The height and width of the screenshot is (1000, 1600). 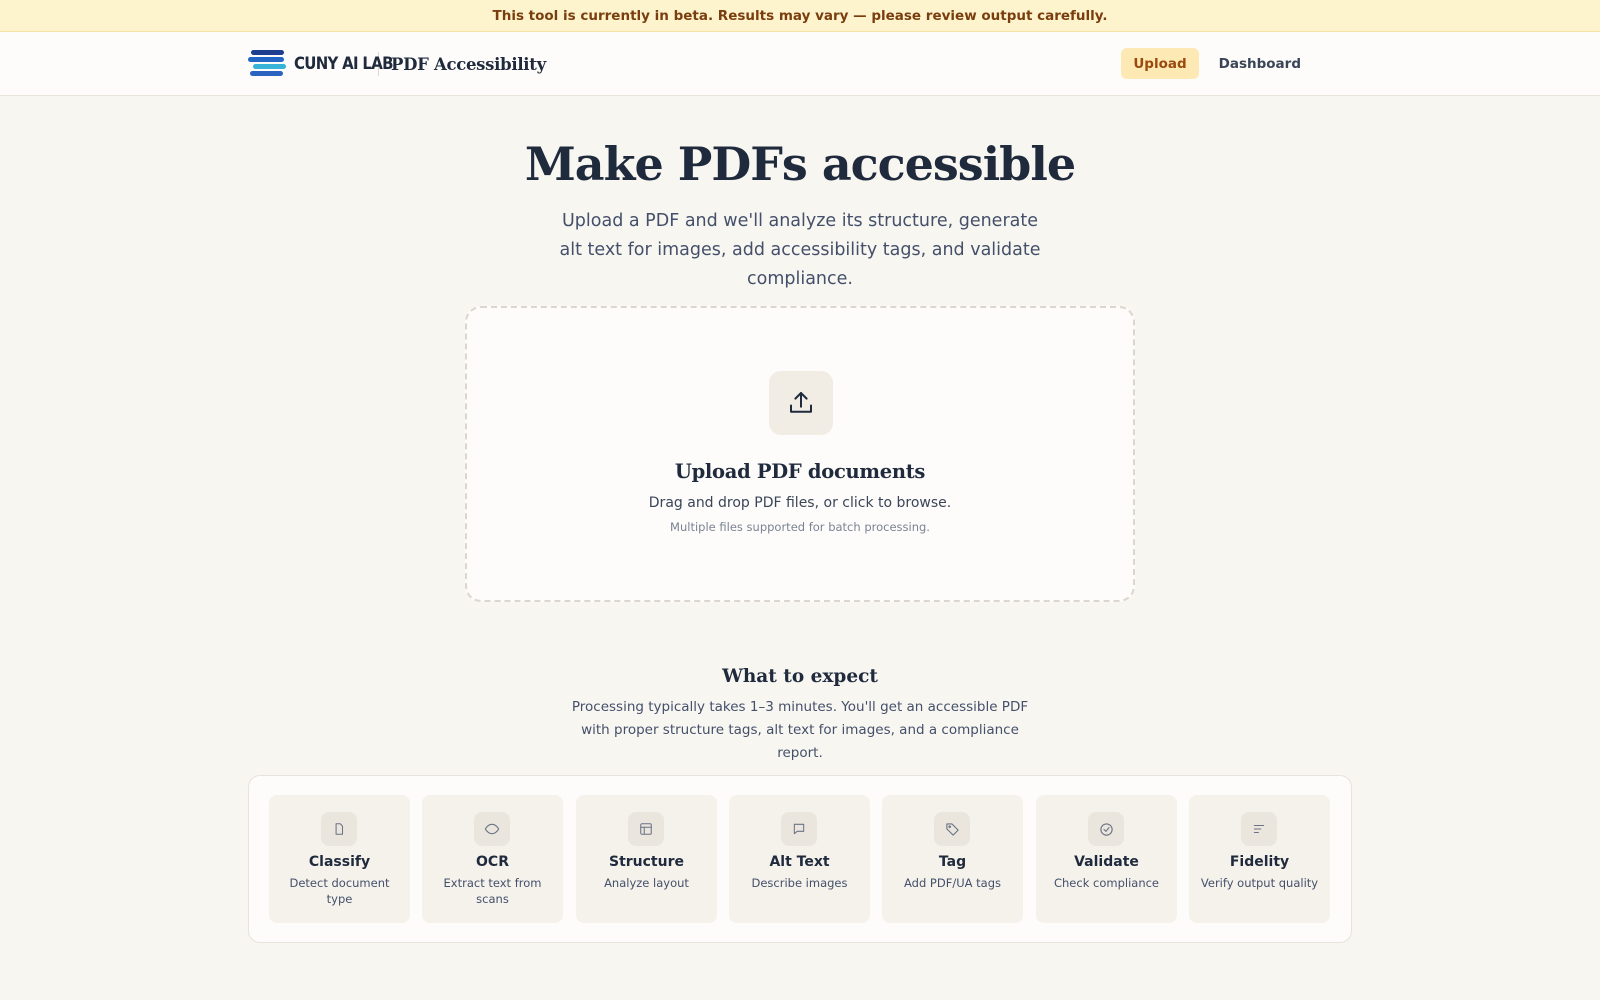 I want to click on step-description: Detect document type, so click(x=339, y=891).